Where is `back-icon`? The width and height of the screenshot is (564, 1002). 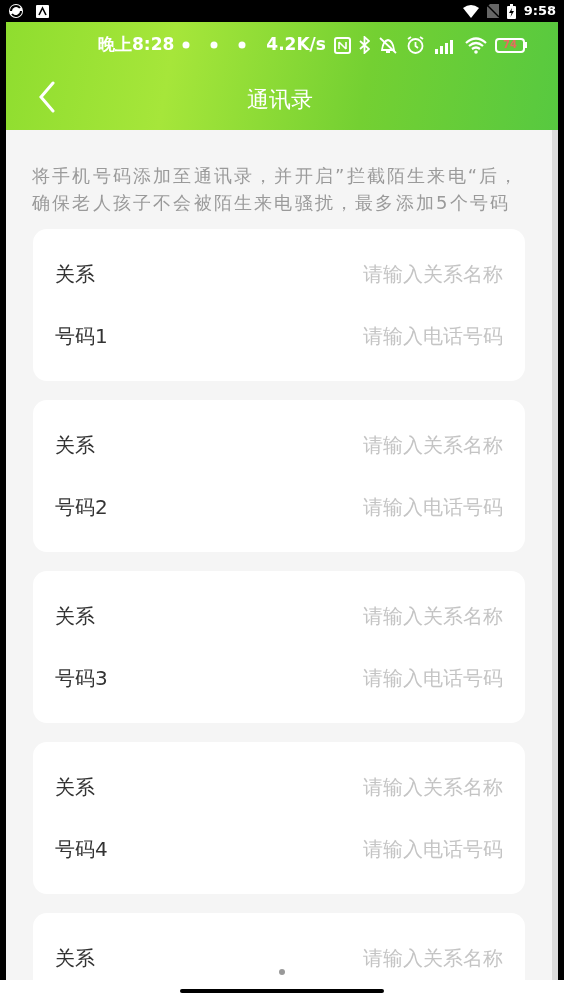 back-icon is located at coordinates (47, 97).